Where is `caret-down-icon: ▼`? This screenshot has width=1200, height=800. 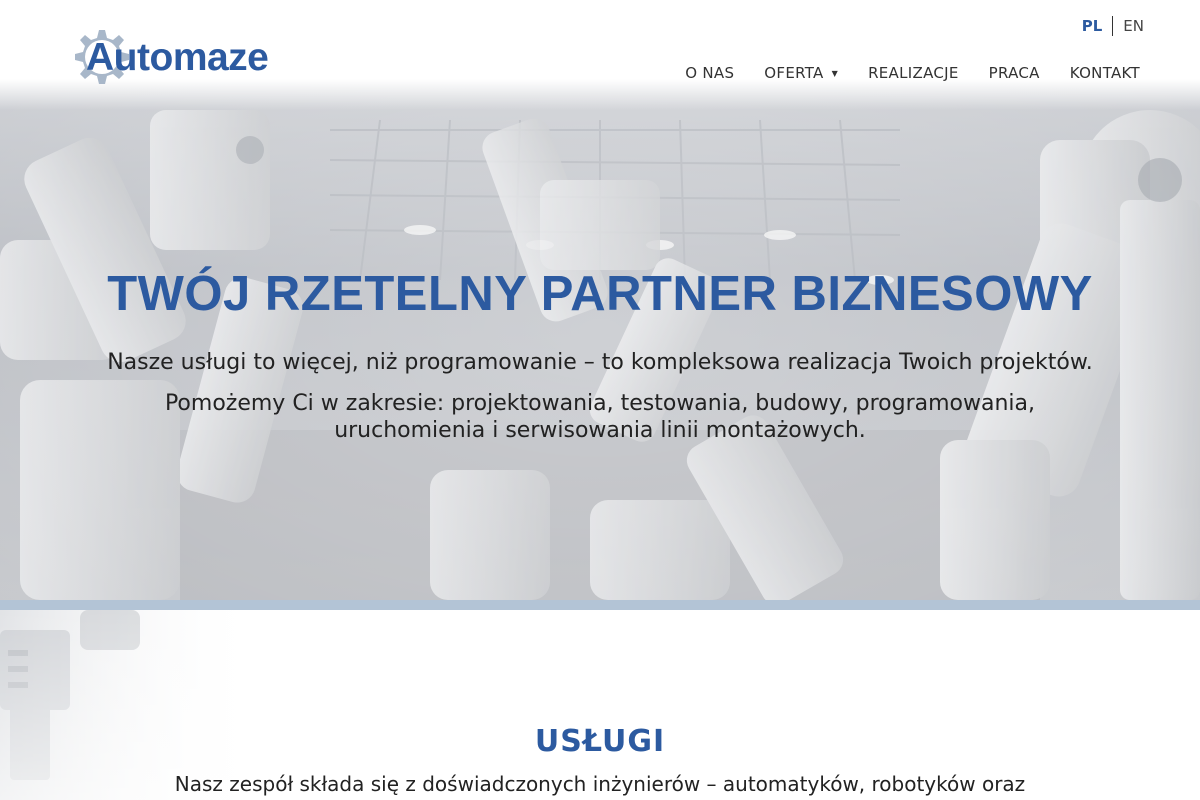 caret-down-icon: ▼ is located at coordinates (835, 73).